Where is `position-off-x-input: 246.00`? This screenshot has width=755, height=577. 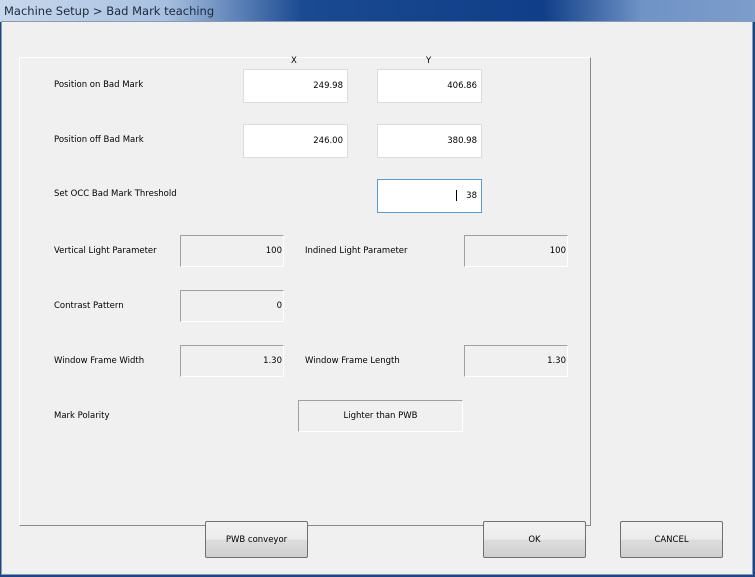 position-off-x-input: 246.00 is located at coordinates (295, 141).